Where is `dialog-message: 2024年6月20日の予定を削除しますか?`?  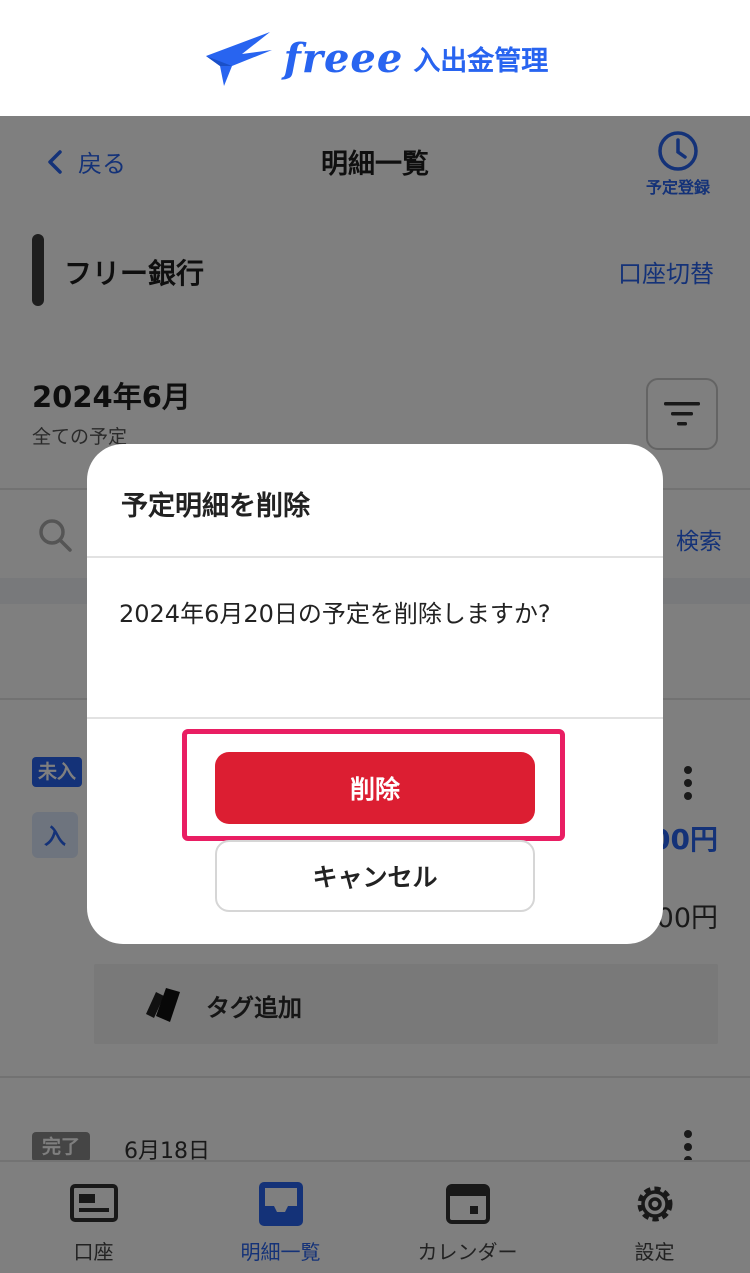
dialog-message: 2024年6月20日の予定を削除しますか? is located at coordinates (335, 614).